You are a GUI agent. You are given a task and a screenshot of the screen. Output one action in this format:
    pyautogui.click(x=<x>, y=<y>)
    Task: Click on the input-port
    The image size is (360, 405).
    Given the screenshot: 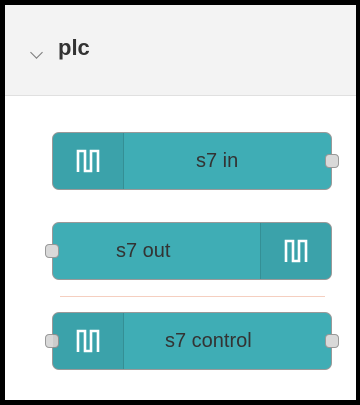 What is the action you would take?
    pyautogui.click(x=52, y=251)
    